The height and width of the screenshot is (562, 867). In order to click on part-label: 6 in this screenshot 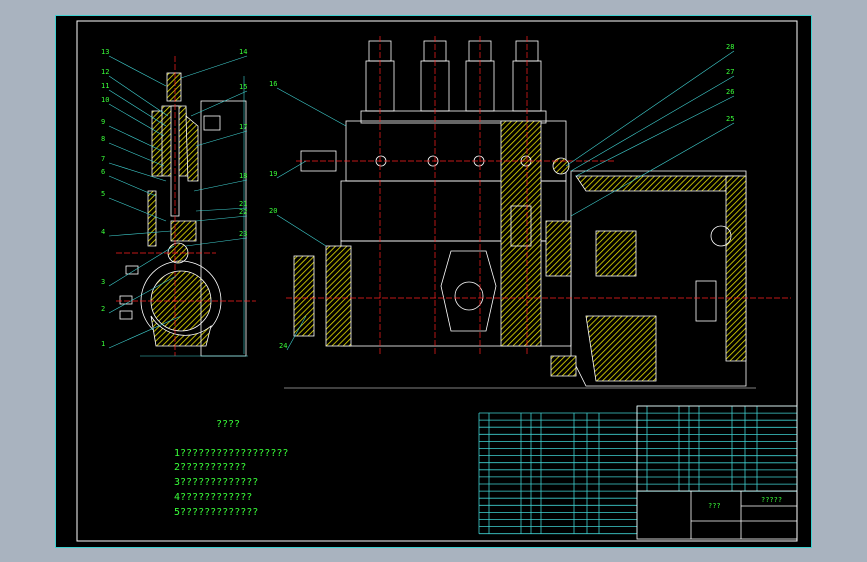, I will do `click(103, 172)`.